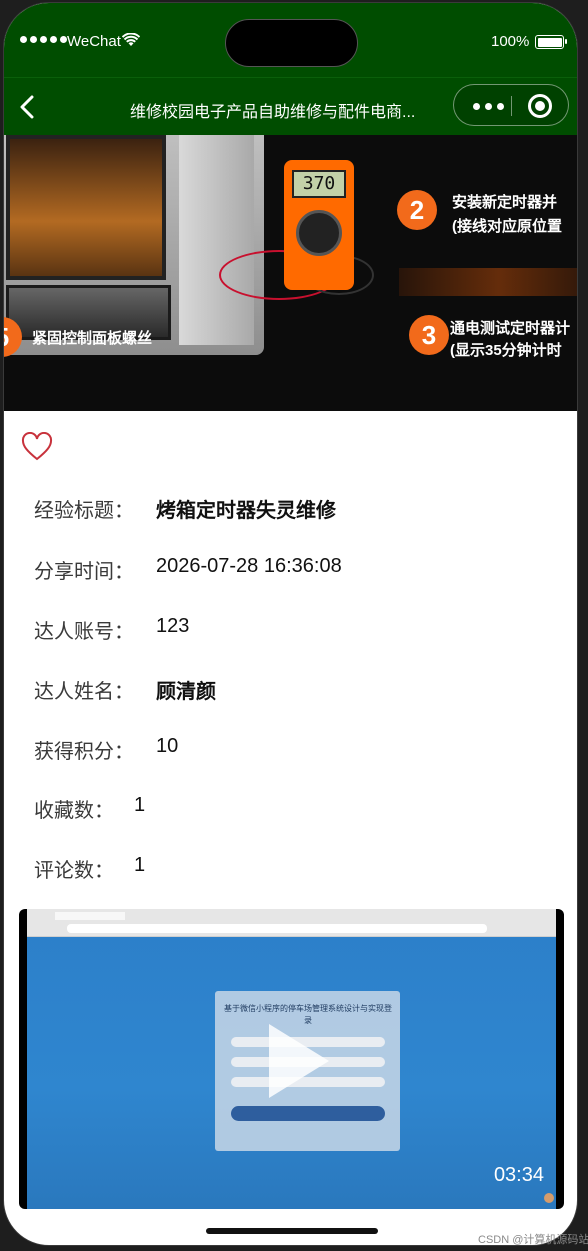  What do you see at coordinates (319, 225) in the screenshot?
I see `multimeter-illustration: 370` at bounding box center [319, 225].